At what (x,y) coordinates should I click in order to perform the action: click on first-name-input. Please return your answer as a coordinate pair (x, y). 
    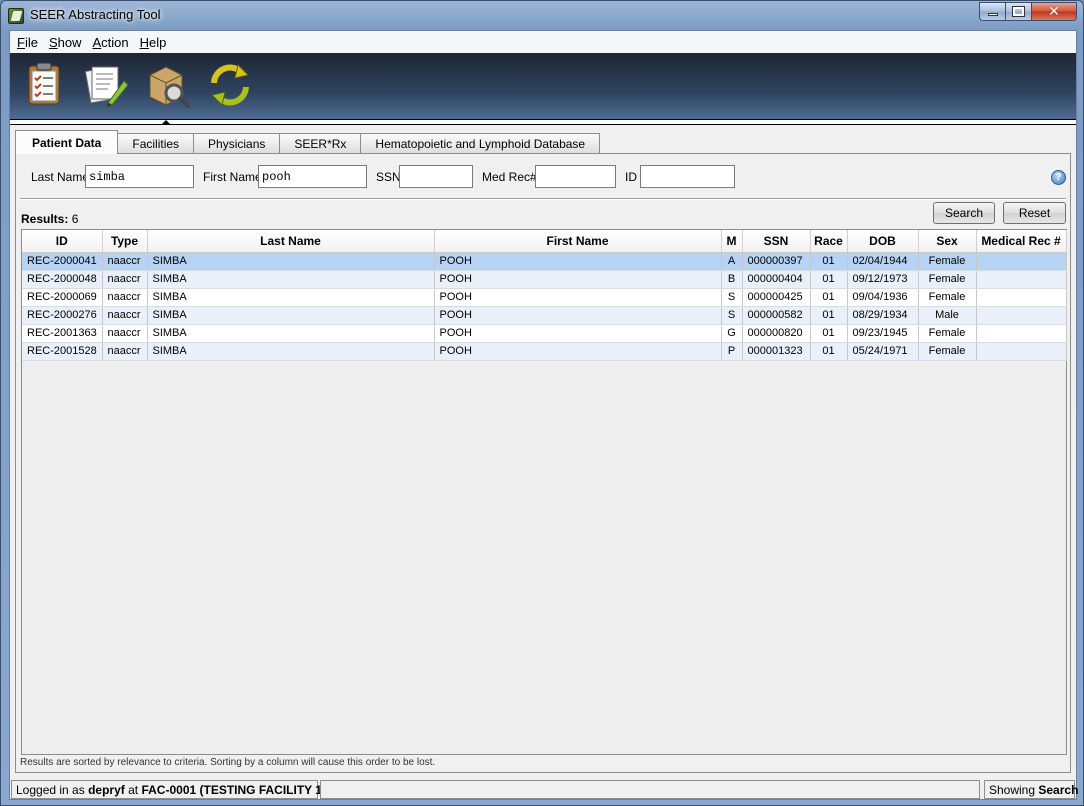
    Looking at the image, I should click on (312, 176).